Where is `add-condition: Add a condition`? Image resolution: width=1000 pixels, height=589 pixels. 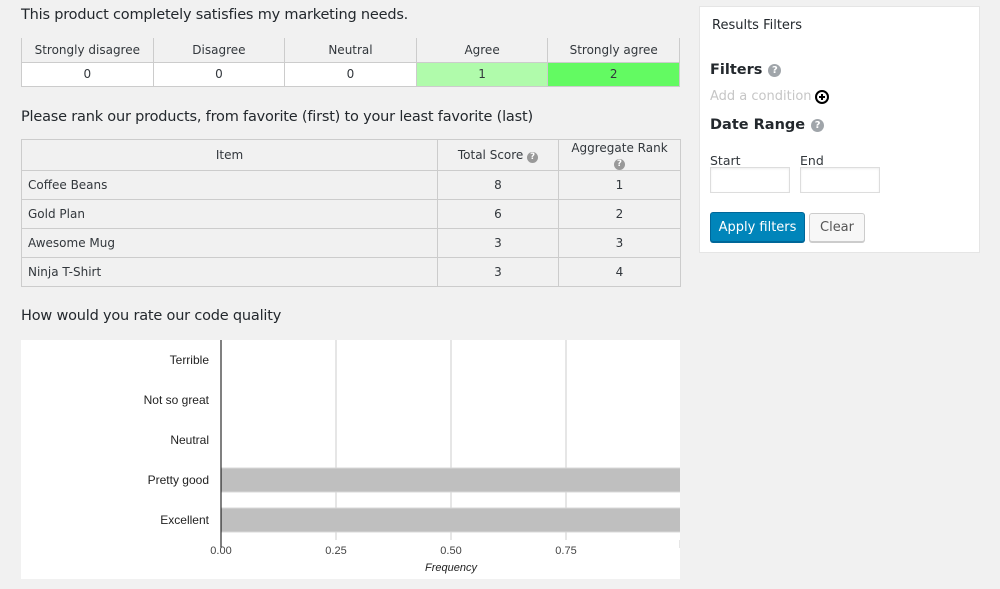 add-condition: Add a condition is located at coordinates (769, 96).